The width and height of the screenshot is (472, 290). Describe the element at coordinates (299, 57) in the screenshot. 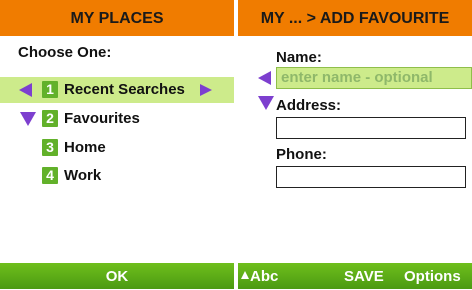

I see `name-label: Name:` at that location.